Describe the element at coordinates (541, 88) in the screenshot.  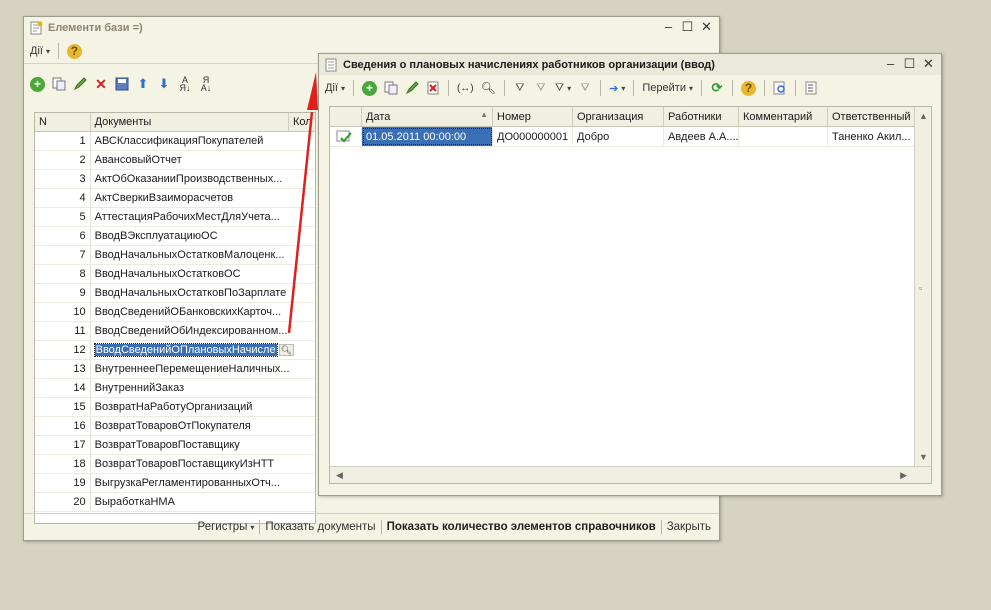
I see `filter-by-value-button: ⛛` at that location.